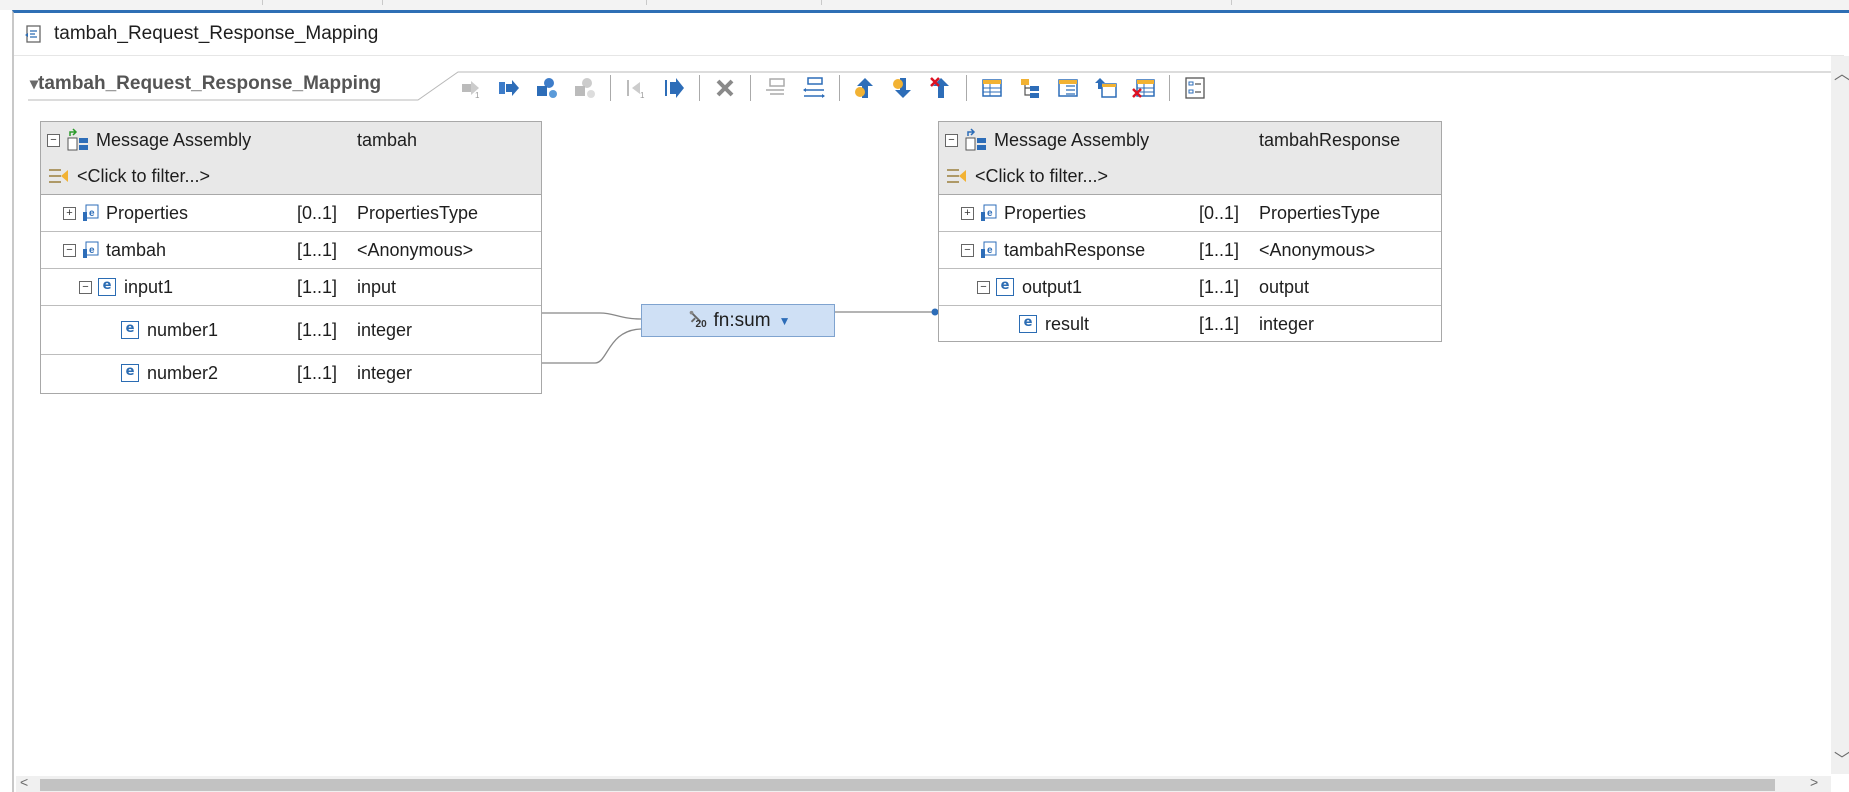 The image size is (1849, 792). I want to click on editor-title-bar: tambah_Request_Response_Mapping, so click(926, 34).